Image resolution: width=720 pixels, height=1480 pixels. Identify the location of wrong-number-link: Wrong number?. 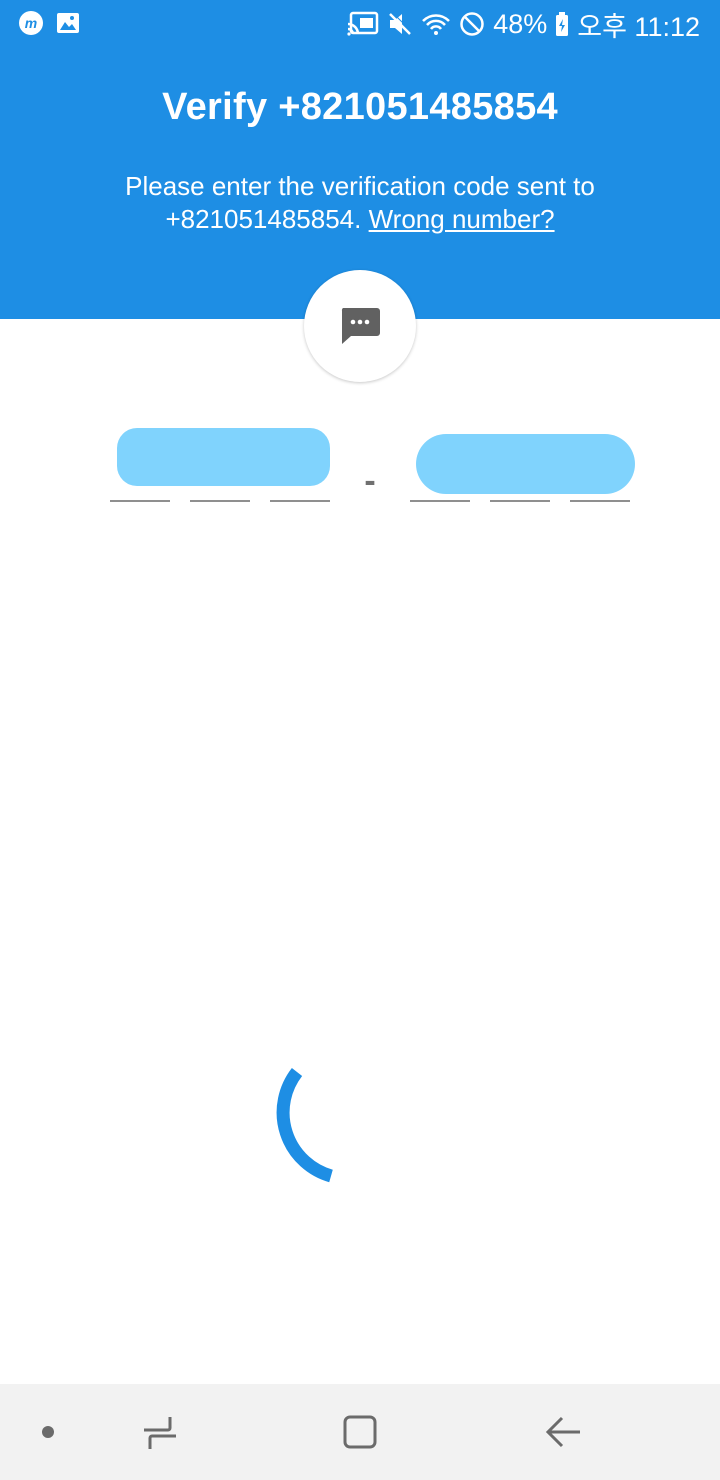
(462, 219).